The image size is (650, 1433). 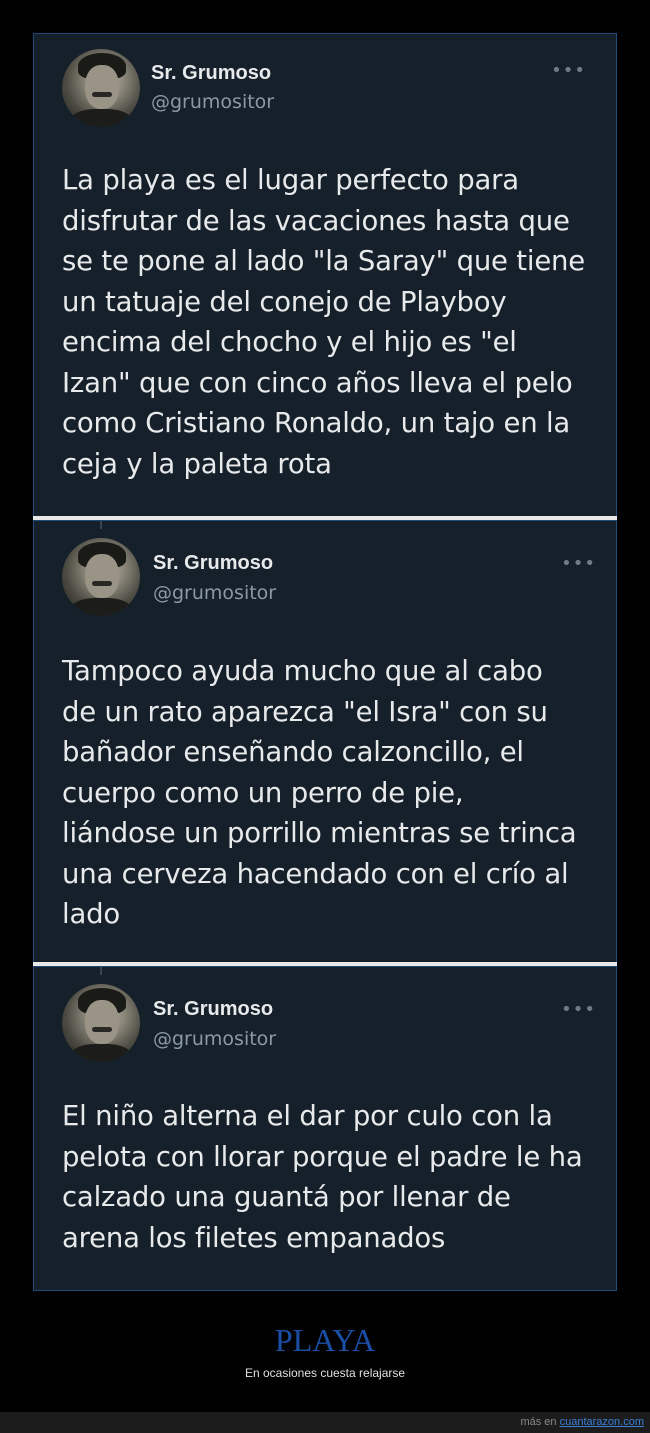 I want to click on tweet-line: arena los filetes empanados, so click(x=254, y=1237).